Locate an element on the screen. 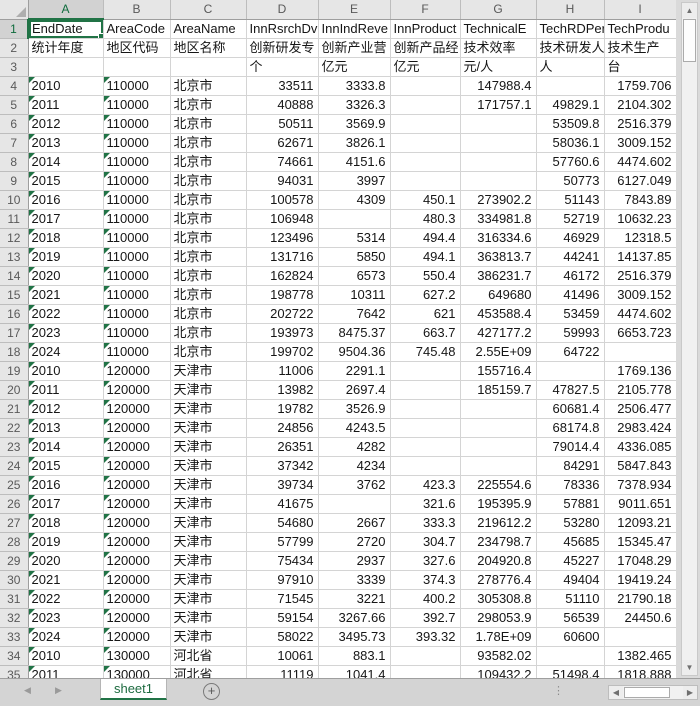 Image resolution: width=700 pixels, height=706 pixels. cell-B5: 110000 is located at coordinates (137, 105).